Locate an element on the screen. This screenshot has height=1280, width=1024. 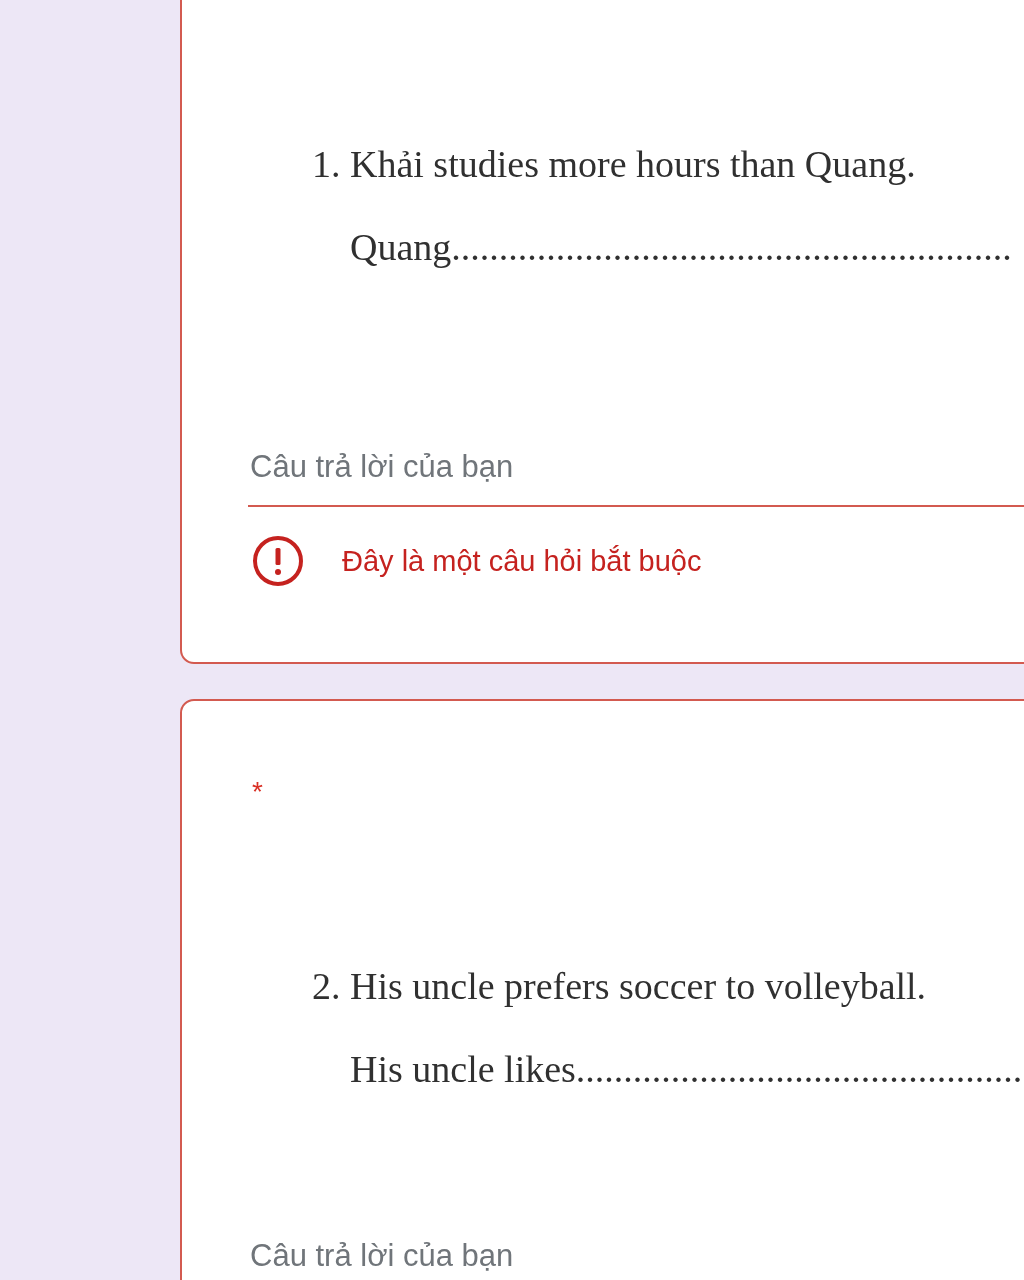
error-message: Đây là một câu hỏi bắt buộc is located at coordinates (522, 561).